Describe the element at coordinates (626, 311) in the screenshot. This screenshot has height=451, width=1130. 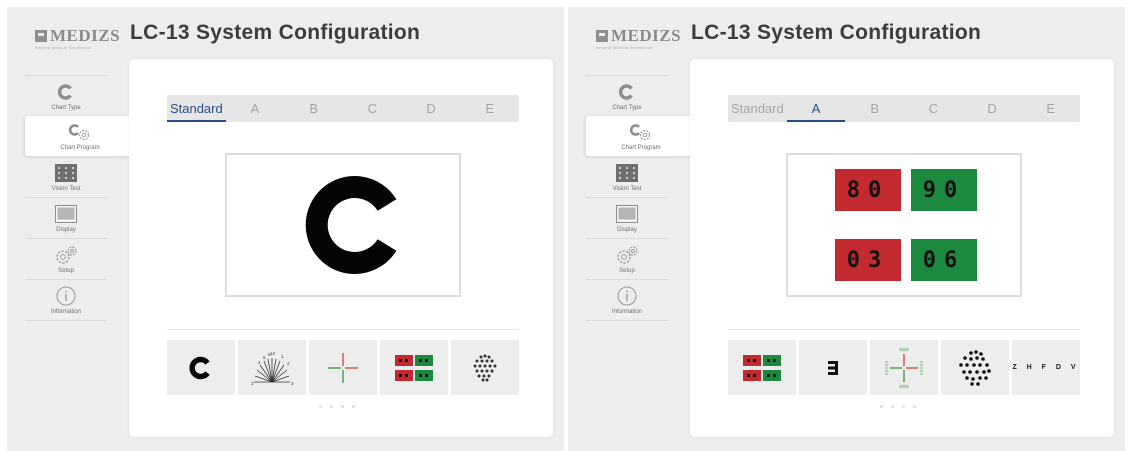
I see `sidebar-item-label: Information` at that location.